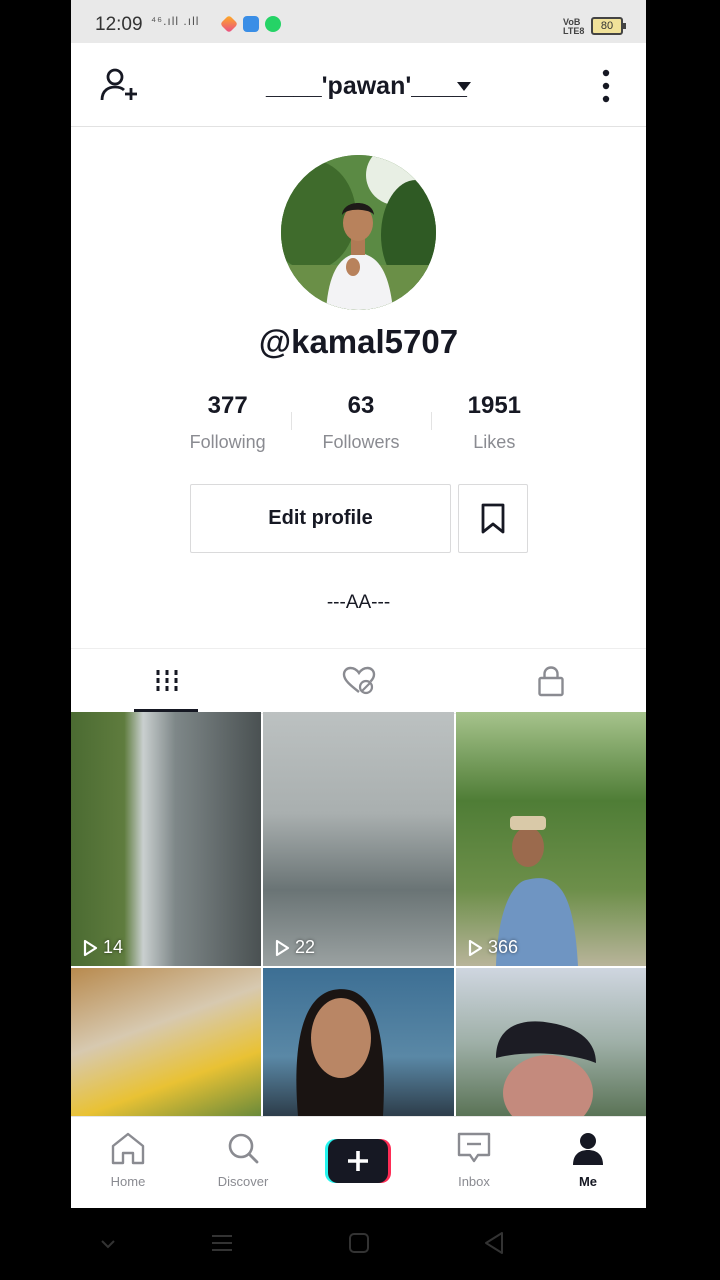 This screenshot has width=720, height=1280. What do you see at coordinates (128, 1148) in the screenshot?
I see `home-icon` at bounding box center [128, 1148].